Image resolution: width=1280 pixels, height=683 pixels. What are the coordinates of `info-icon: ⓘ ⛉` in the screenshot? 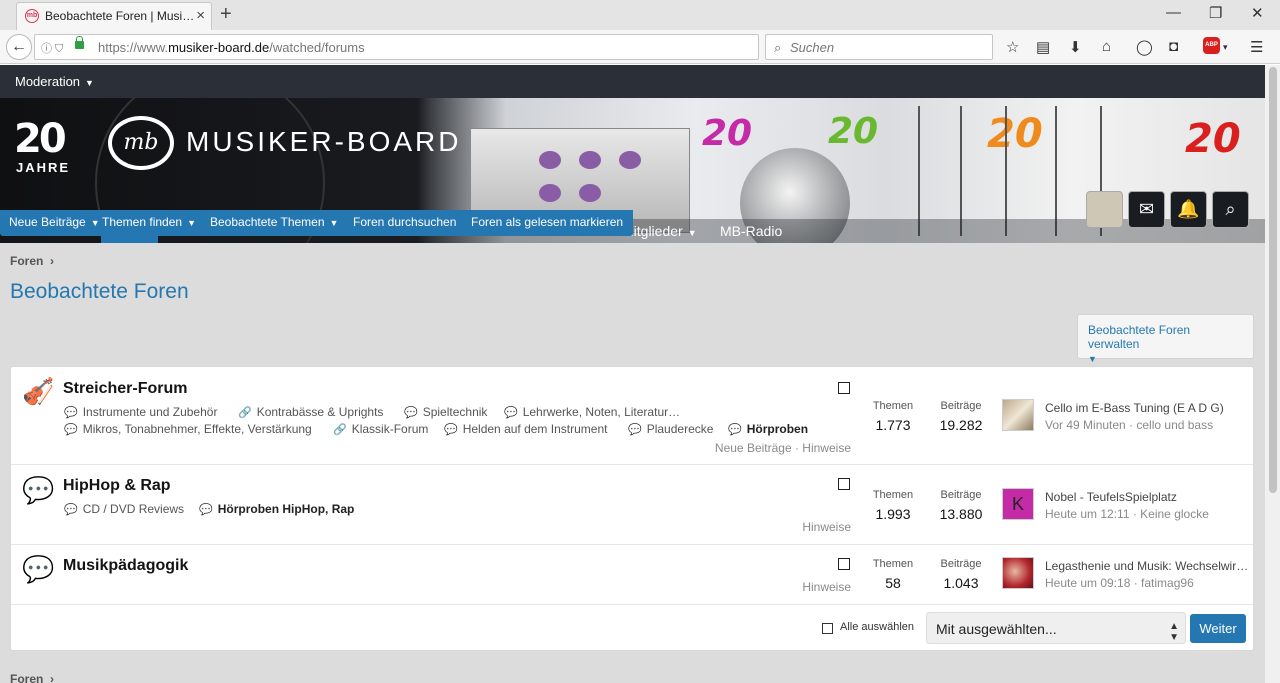 It's located at (52, 48).